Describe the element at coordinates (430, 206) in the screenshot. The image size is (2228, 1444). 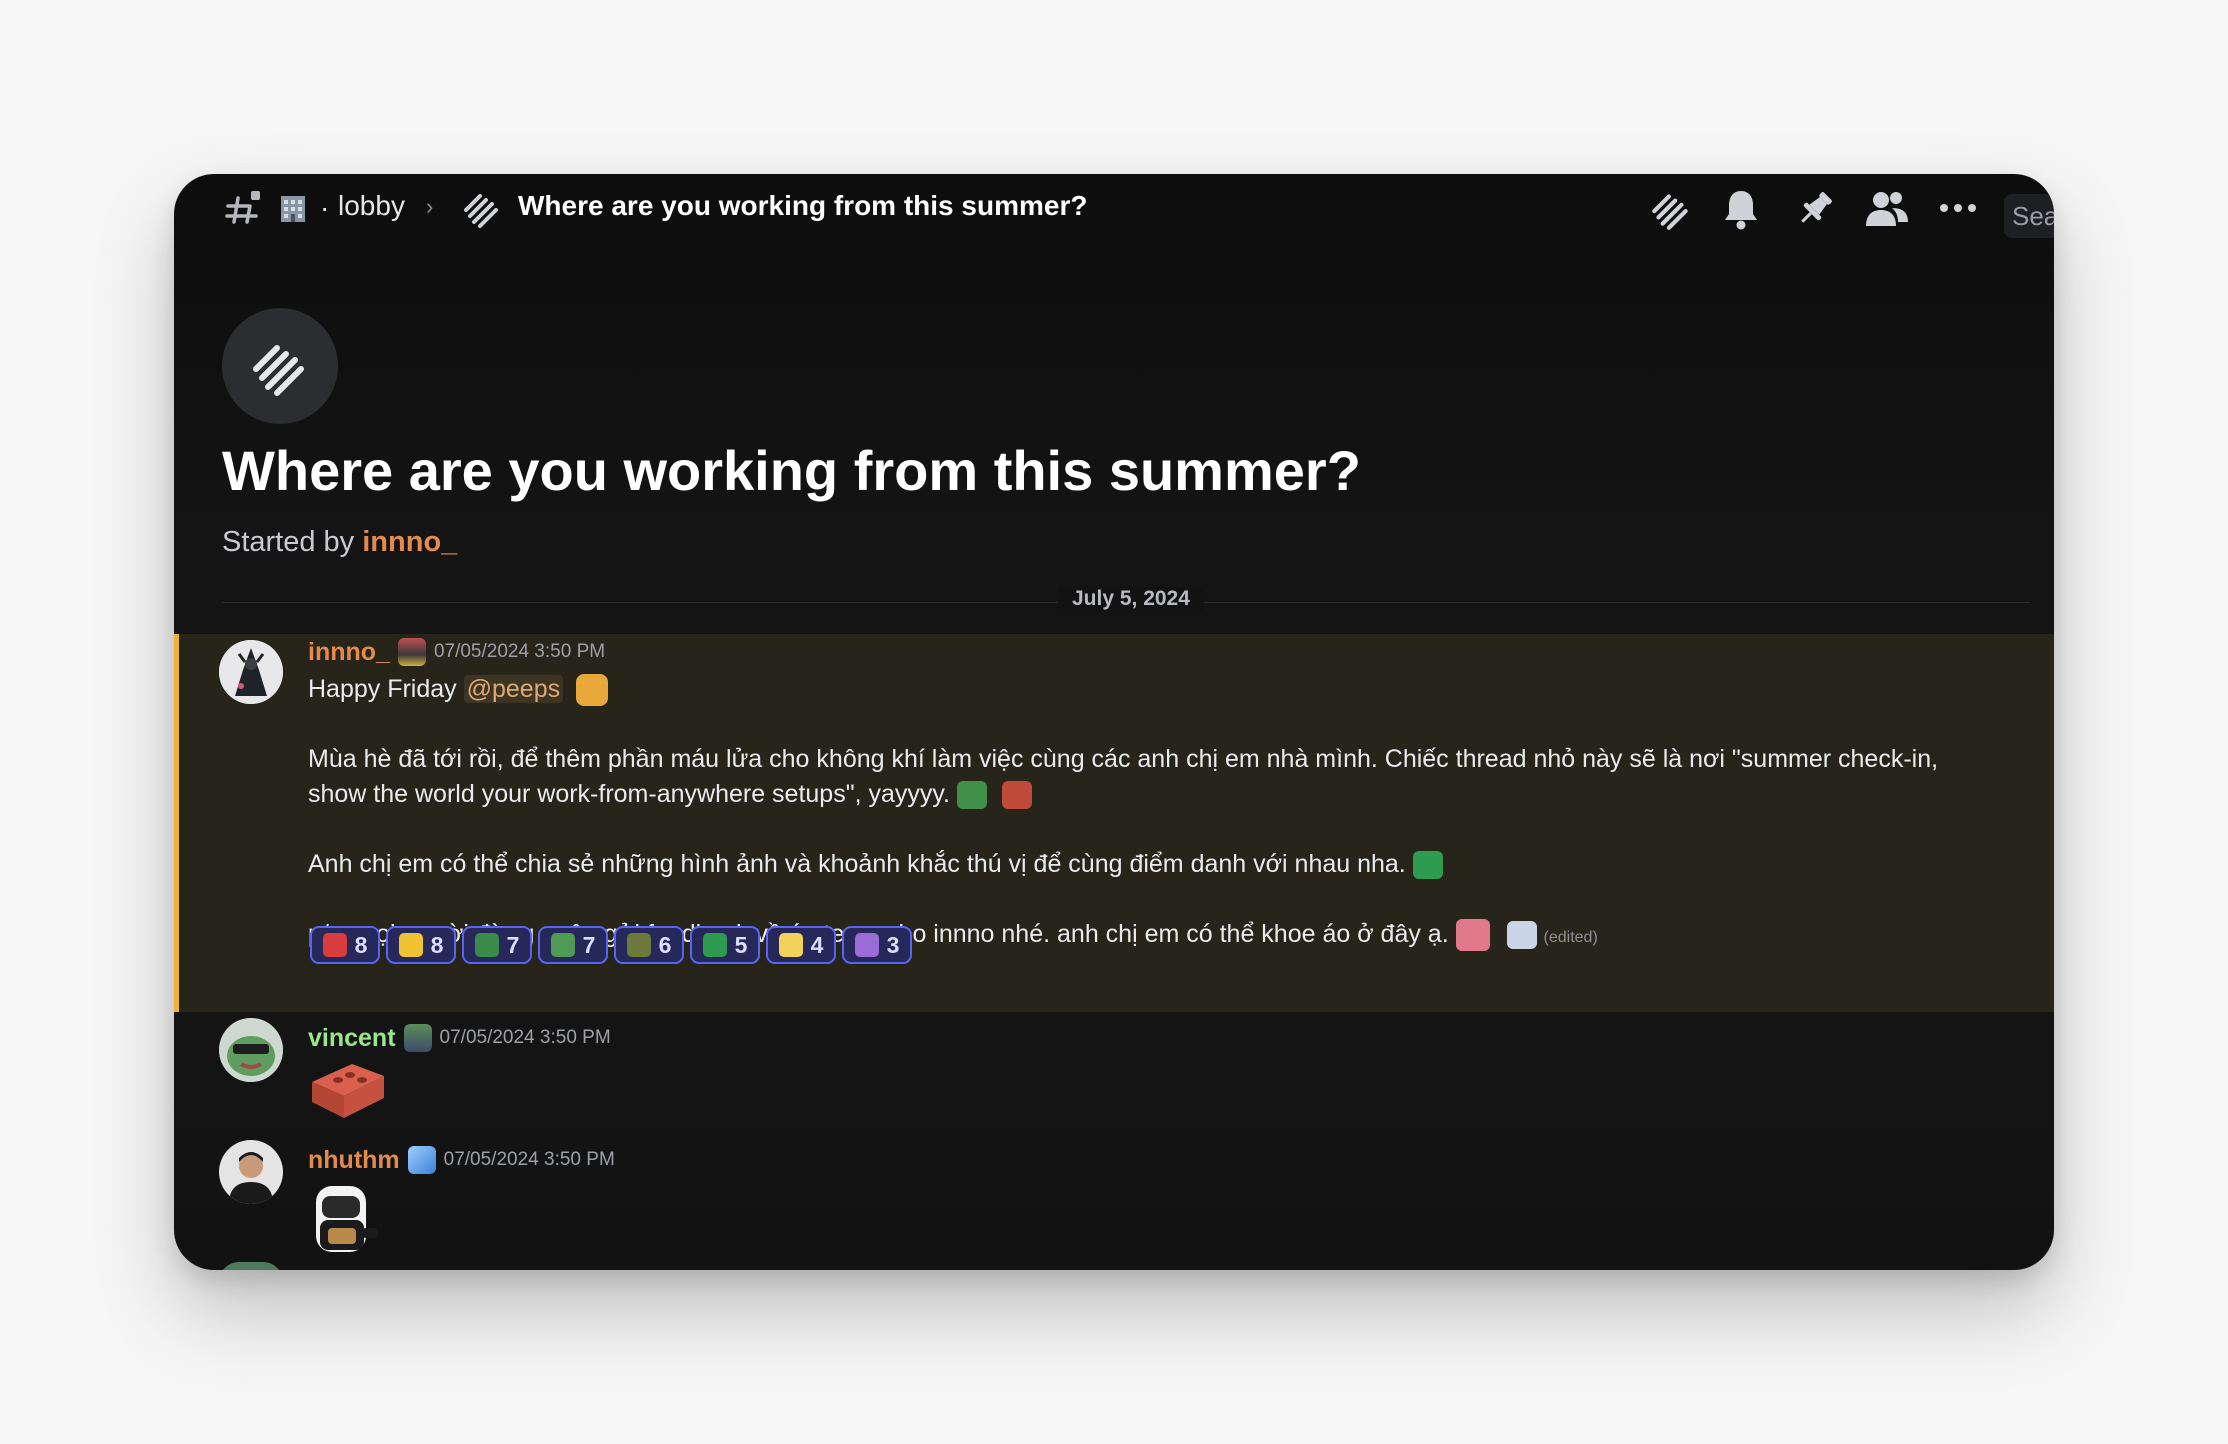
I see `breadcrumb-chevron-icon: ›` at that location.